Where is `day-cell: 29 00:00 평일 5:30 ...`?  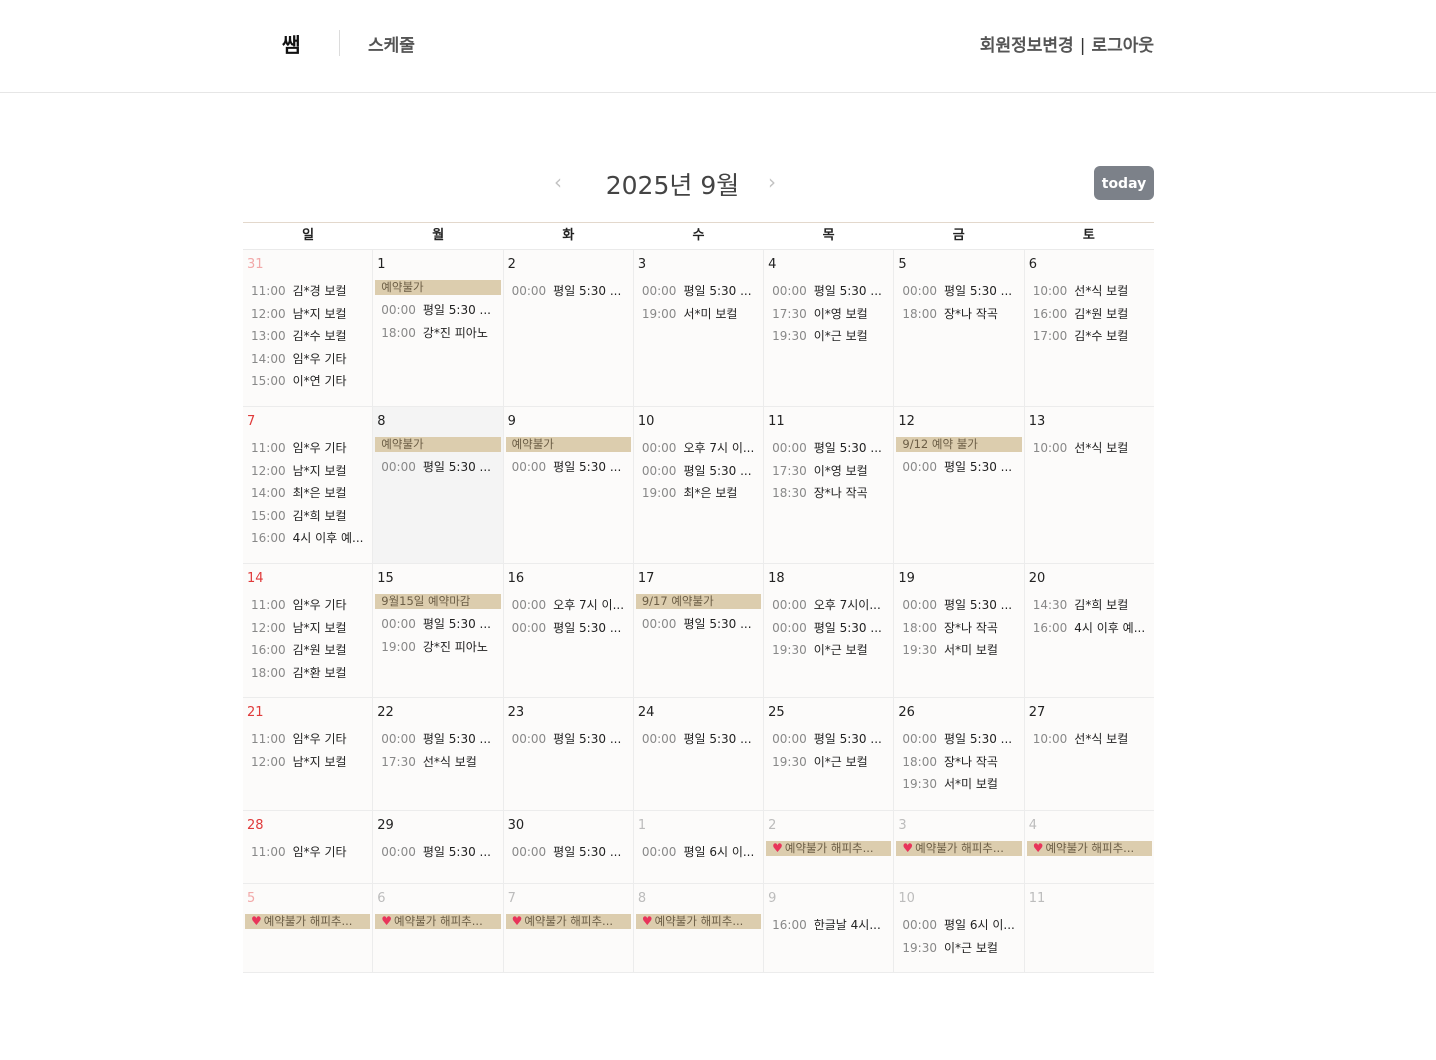 day-cell: 29 00:00 평일 5:30 ... is located at coordinates (438, 847).